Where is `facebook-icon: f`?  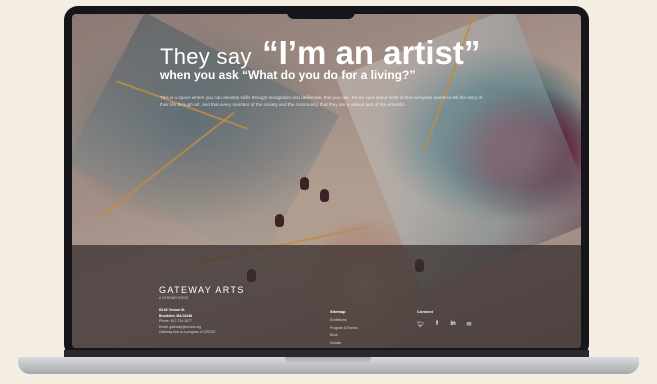
facebook-icon: f is located at coordinates (437, 324).